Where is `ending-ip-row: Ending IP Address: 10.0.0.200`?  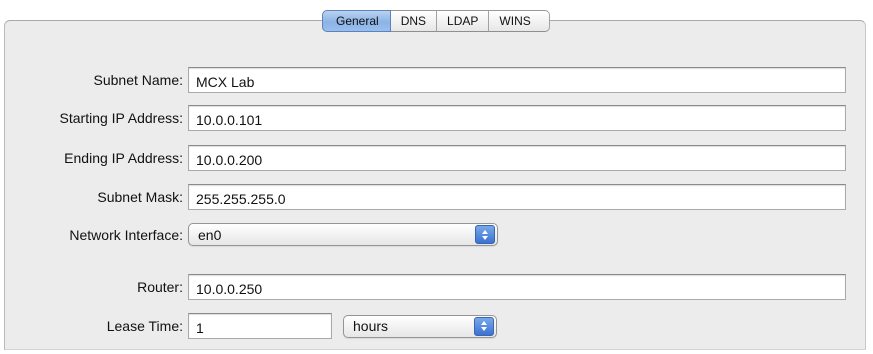
ending-ip-row: Ending IP Address: 10.0.0.200 is located at coordinates (423, 158).